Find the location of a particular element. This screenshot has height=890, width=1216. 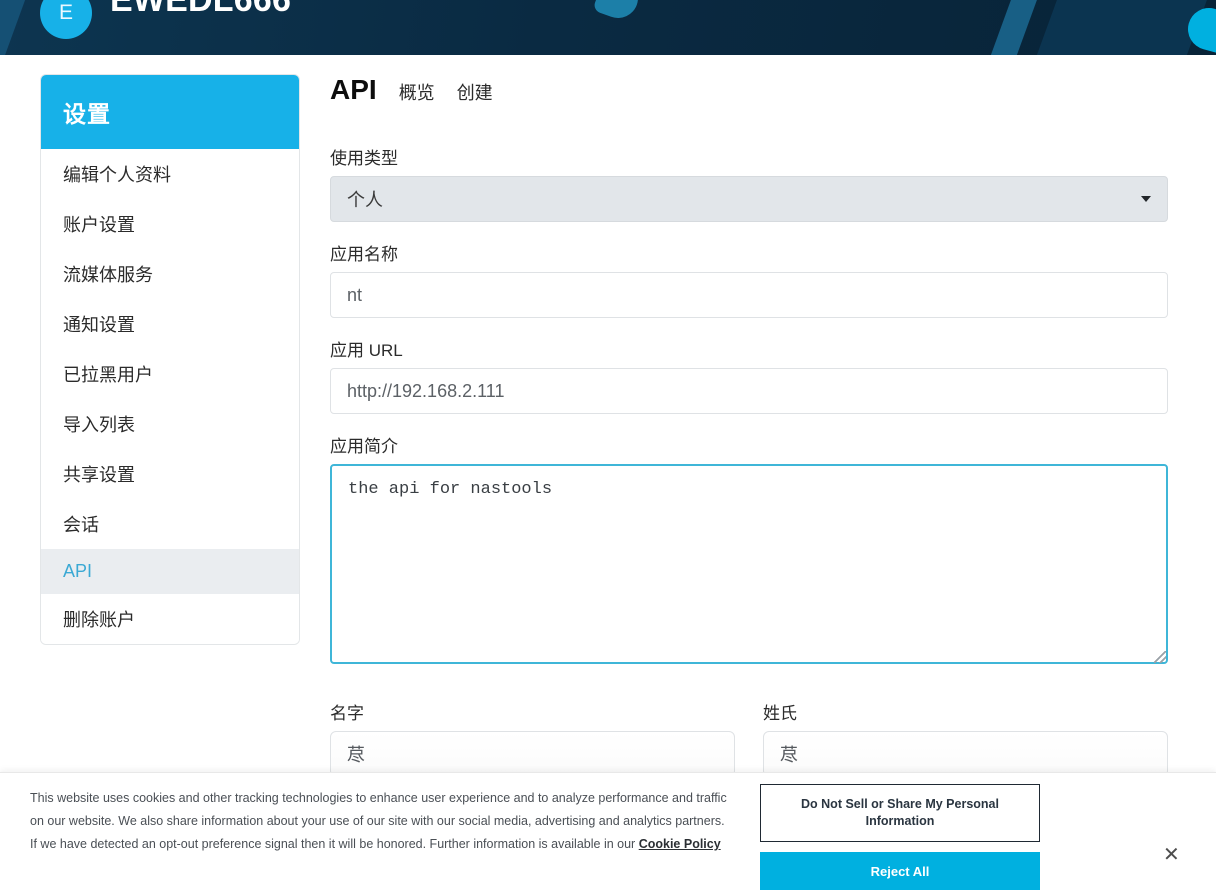

sidebar-item-api: API is located at coordinates (170, 571).